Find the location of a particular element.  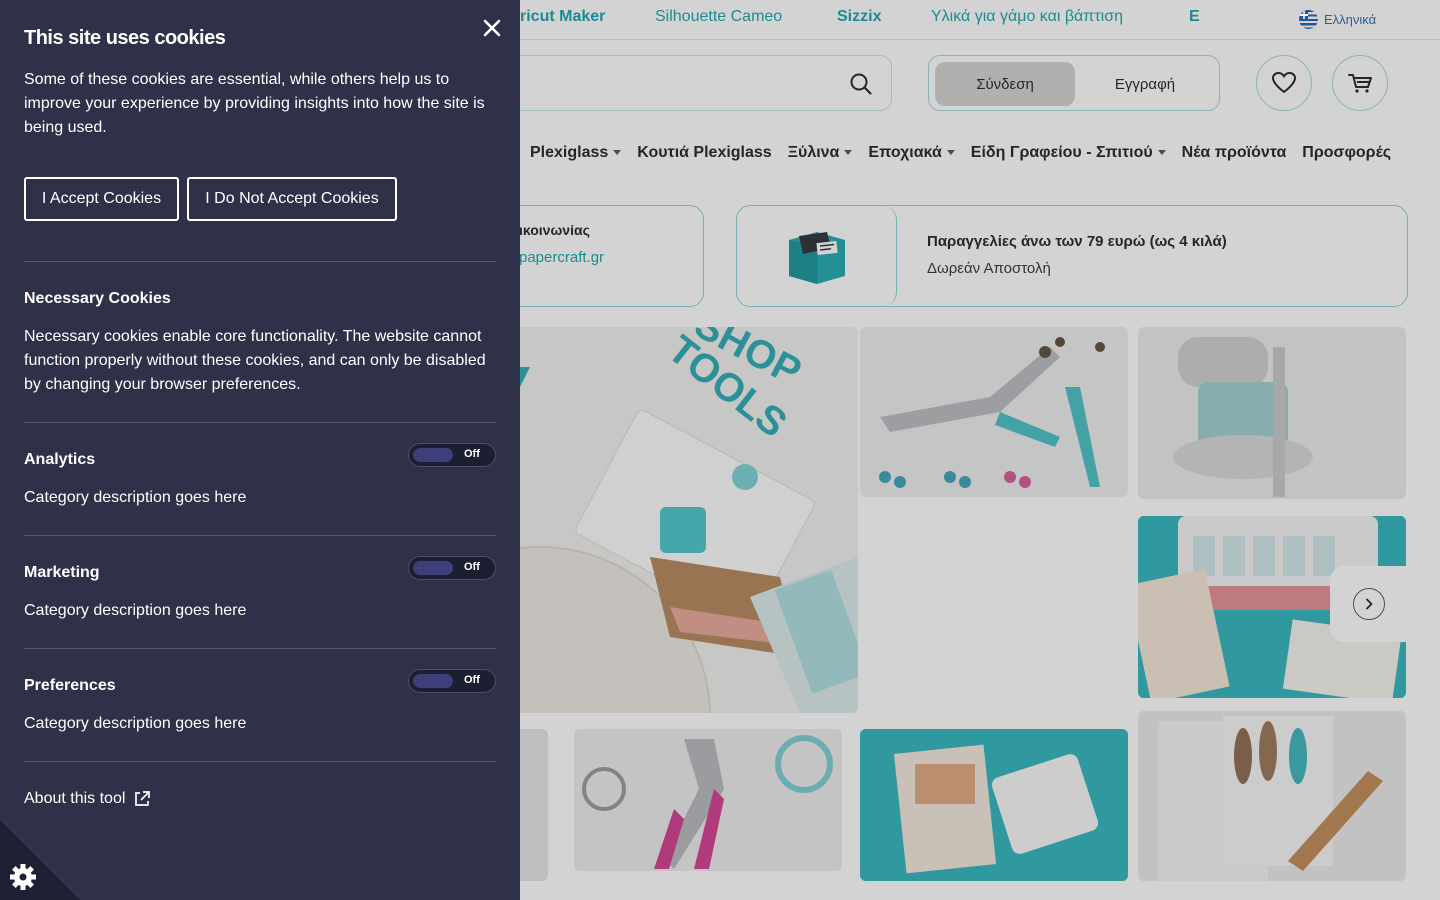

tile-eyelet-tools is located at coordinates (994, 412).